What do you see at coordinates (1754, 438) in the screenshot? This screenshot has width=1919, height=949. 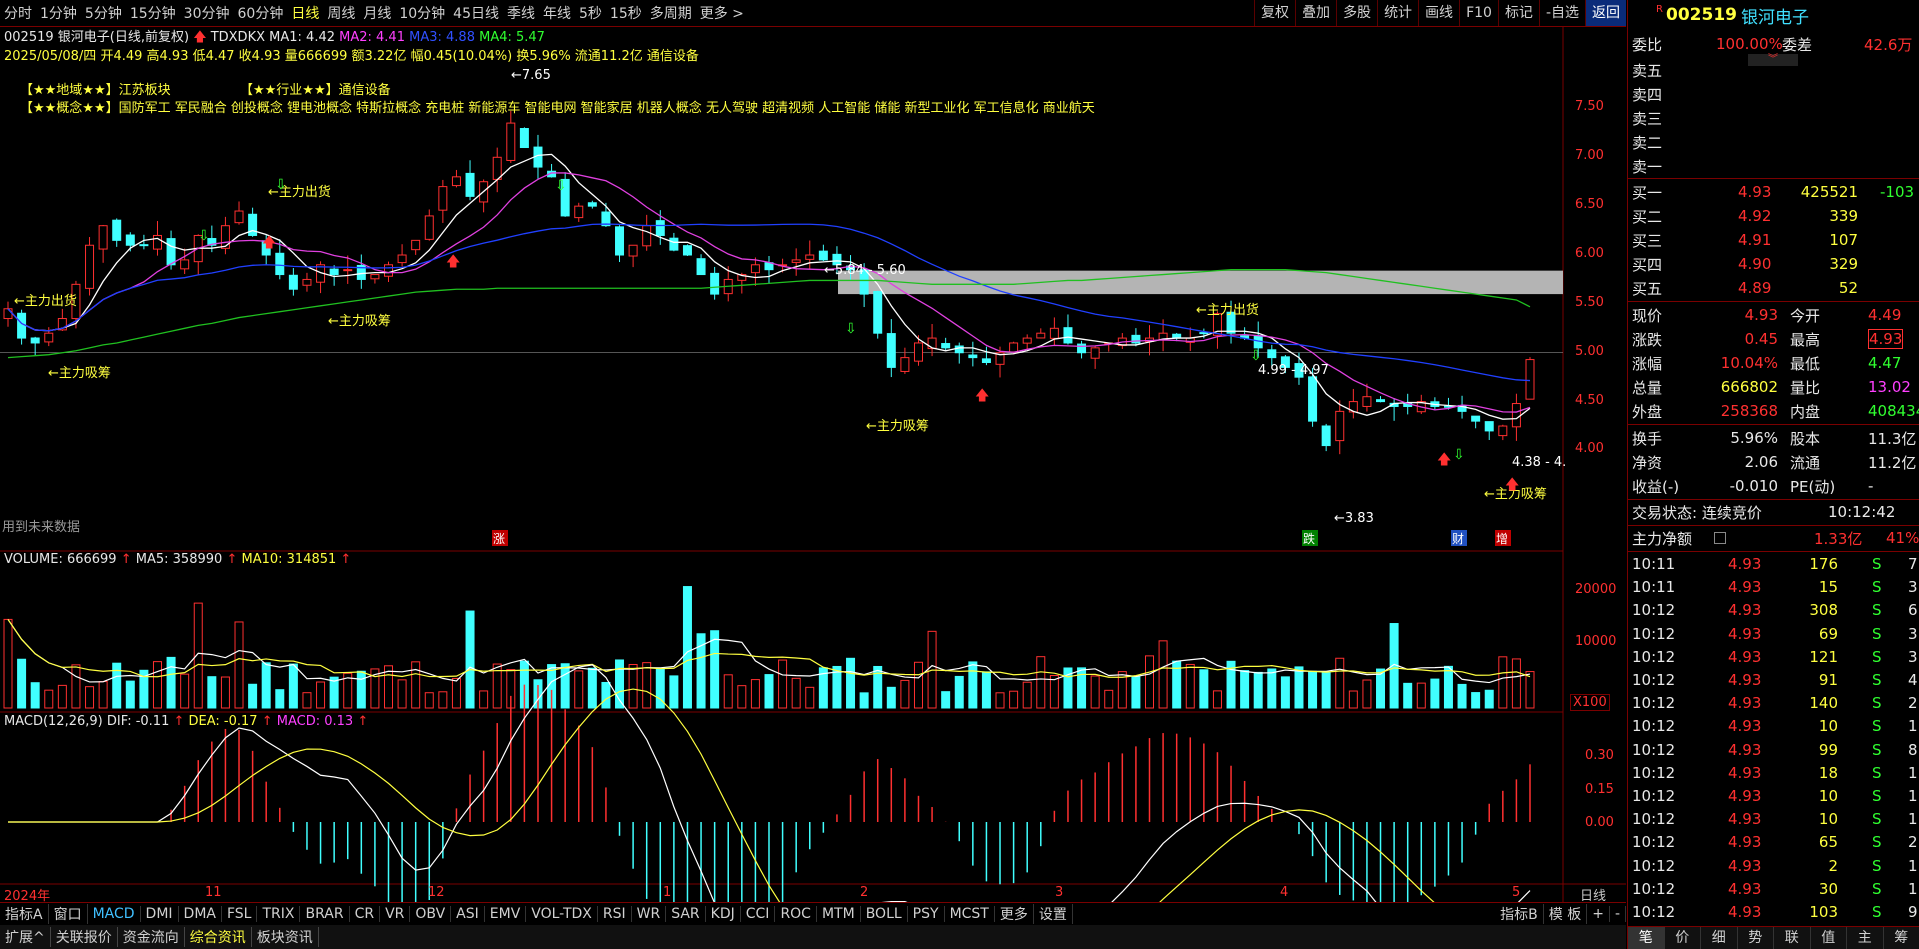 I see `stat2-value: 5.96%` at bounding box center [1754, 438].